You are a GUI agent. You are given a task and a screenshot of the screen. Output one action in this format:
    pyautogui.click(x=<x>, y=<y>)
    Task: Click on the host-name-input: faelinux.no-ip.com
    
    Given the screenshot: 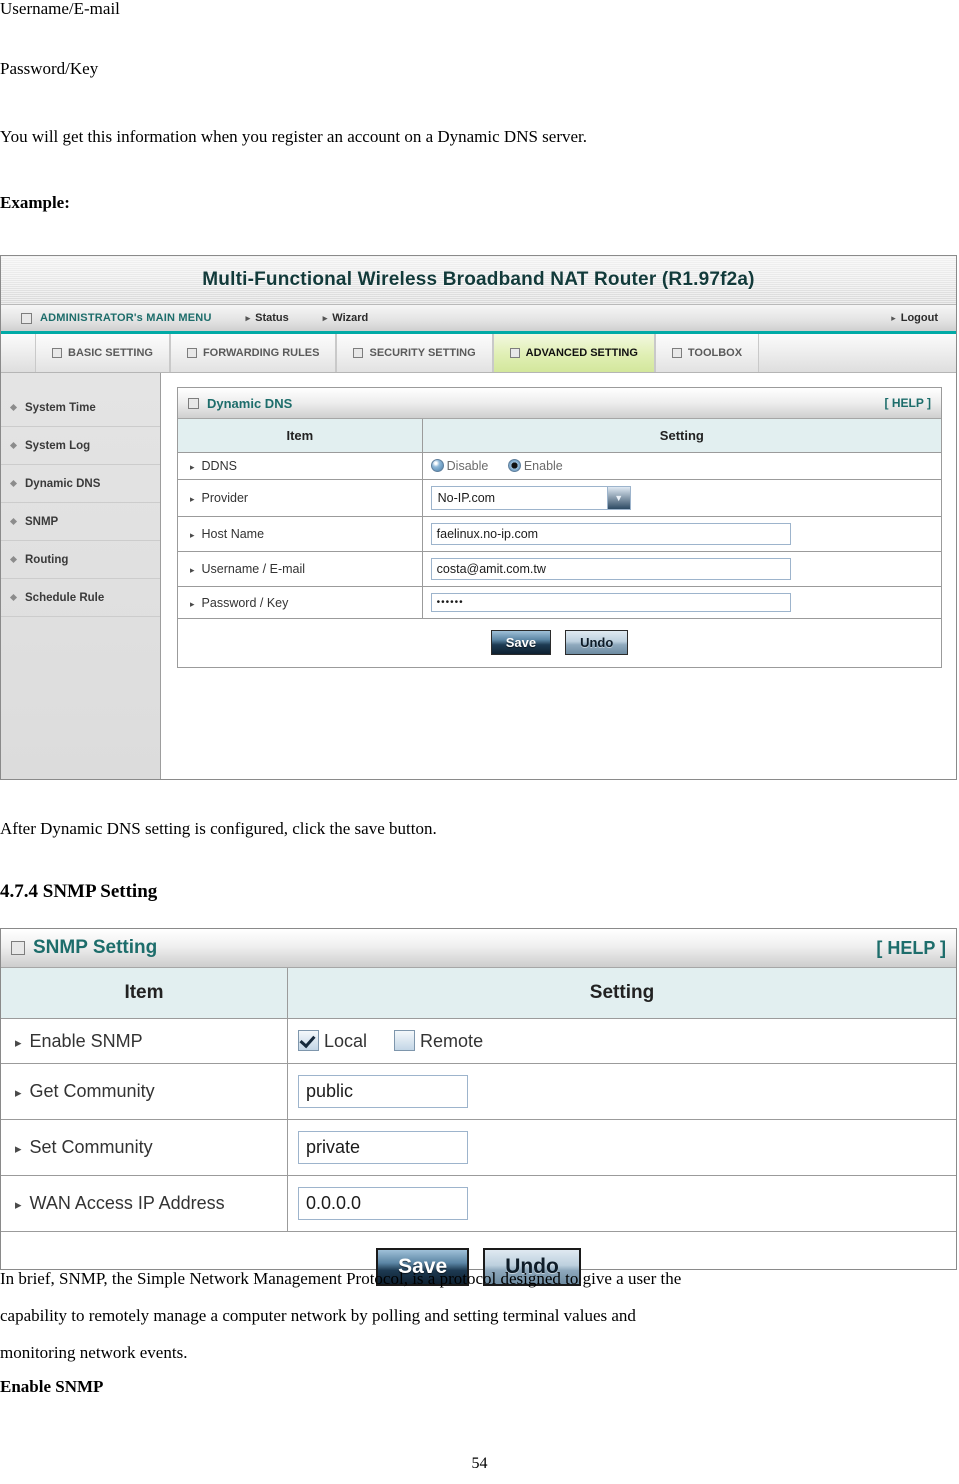 What is the action you would take?
    pyautogui.click(x=610, y=534)
    